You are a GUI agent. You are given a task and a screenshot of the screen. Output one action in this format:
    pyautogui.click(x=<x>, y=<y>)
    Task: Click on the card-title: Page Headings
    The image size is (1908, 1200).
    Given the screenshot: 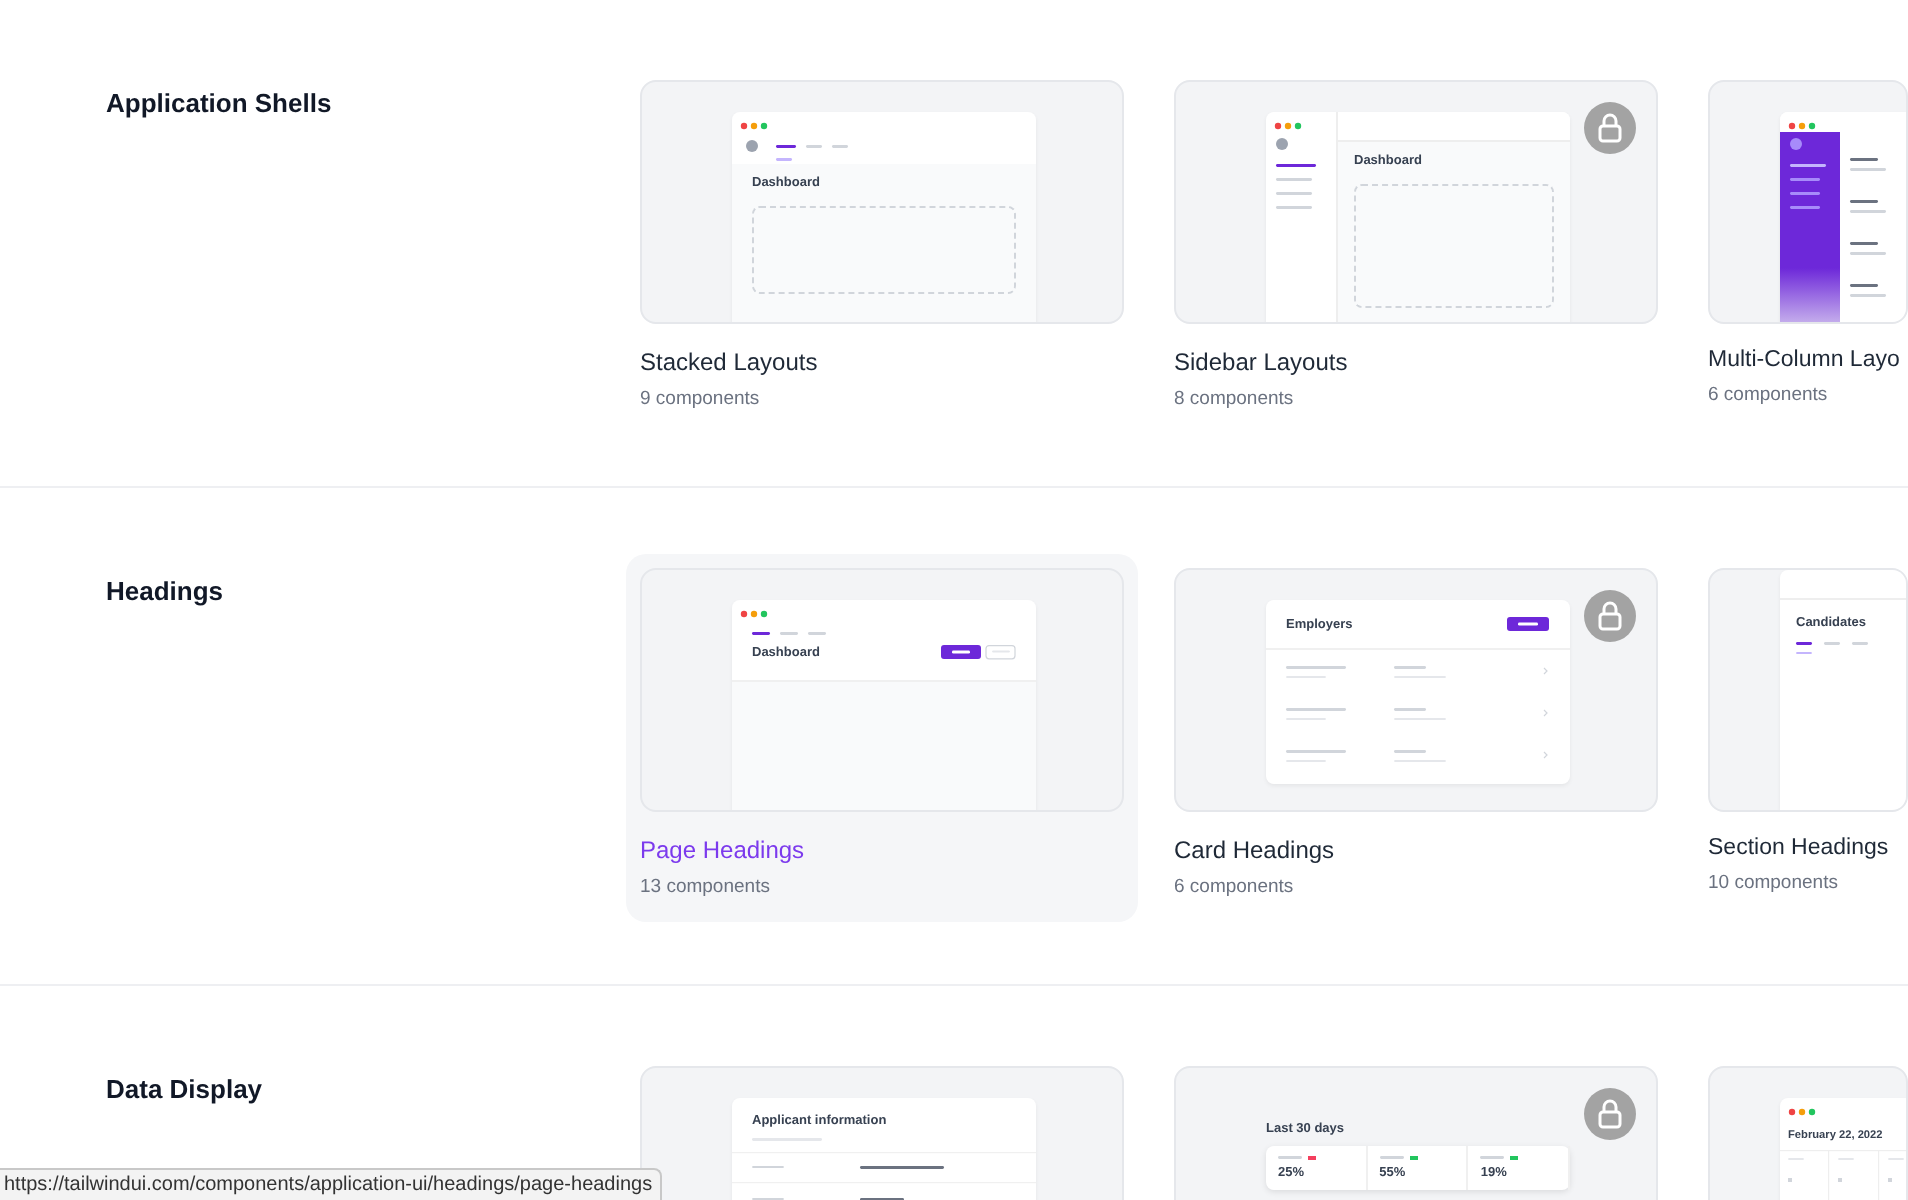 What is the action you would take?
    pyautogui.click(x=723, y=850)
    